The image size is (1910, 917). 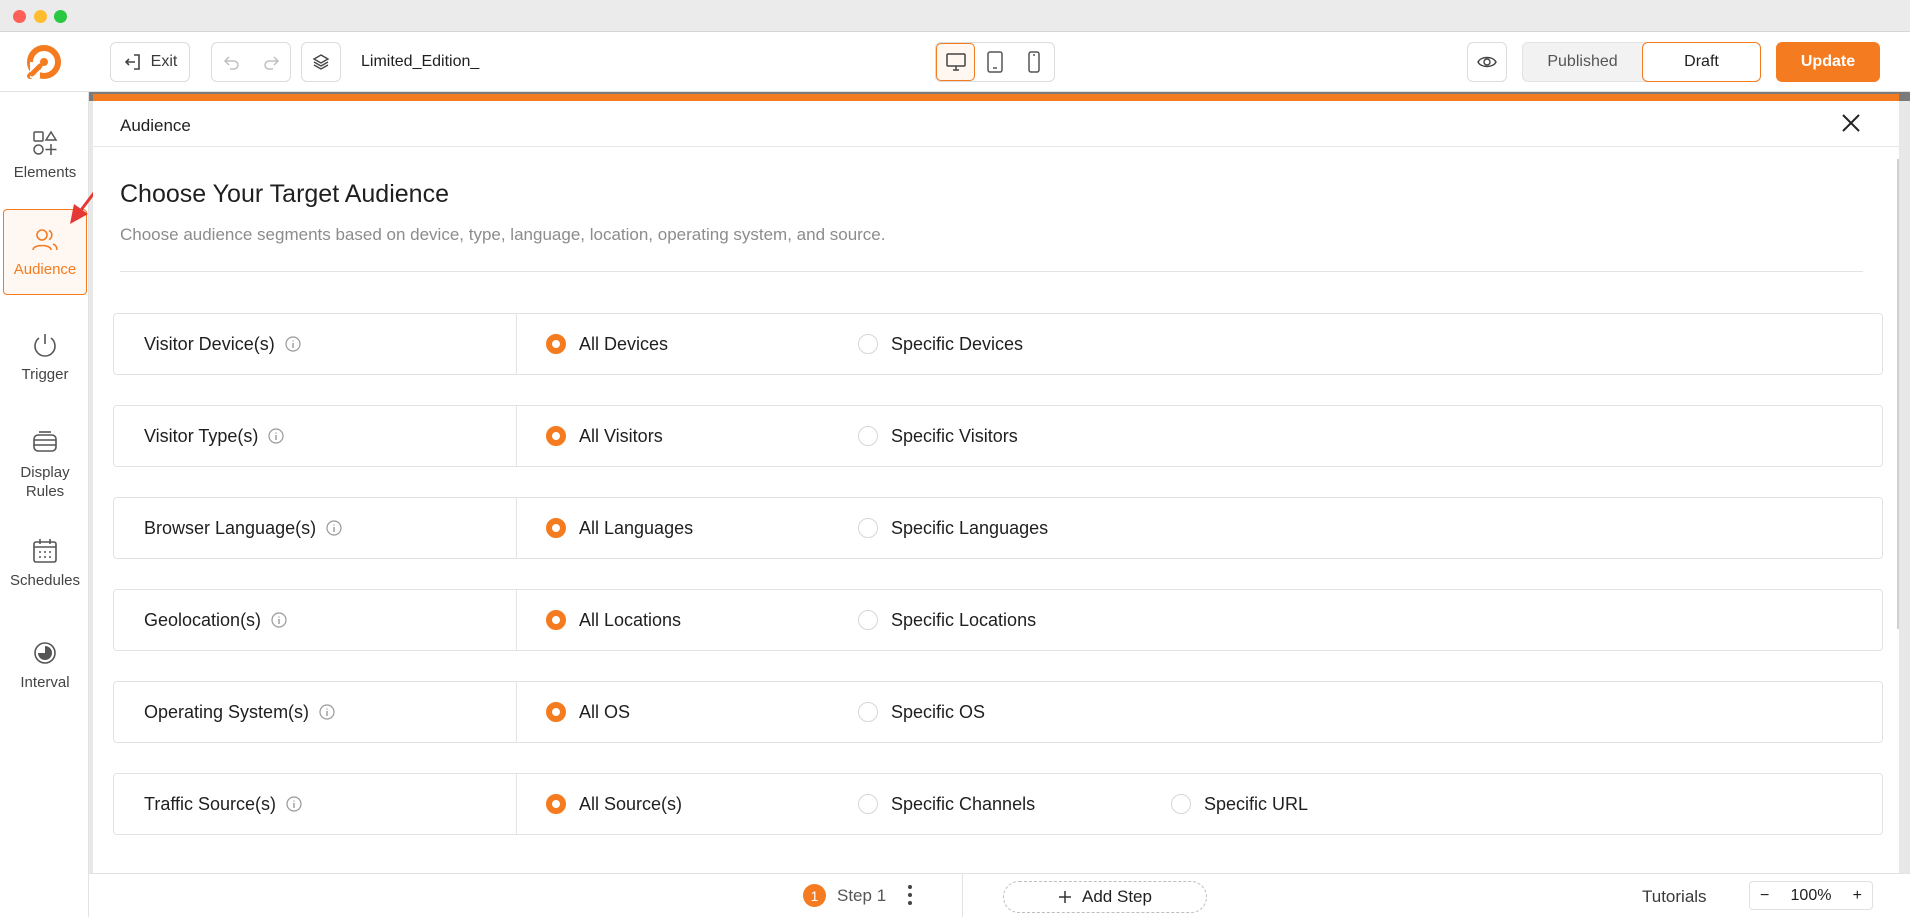 What do you see at coordinates (45, 374) in the screenshot?
I see `sidebar-item-label: Trigger` at bounding box center [45, 374].